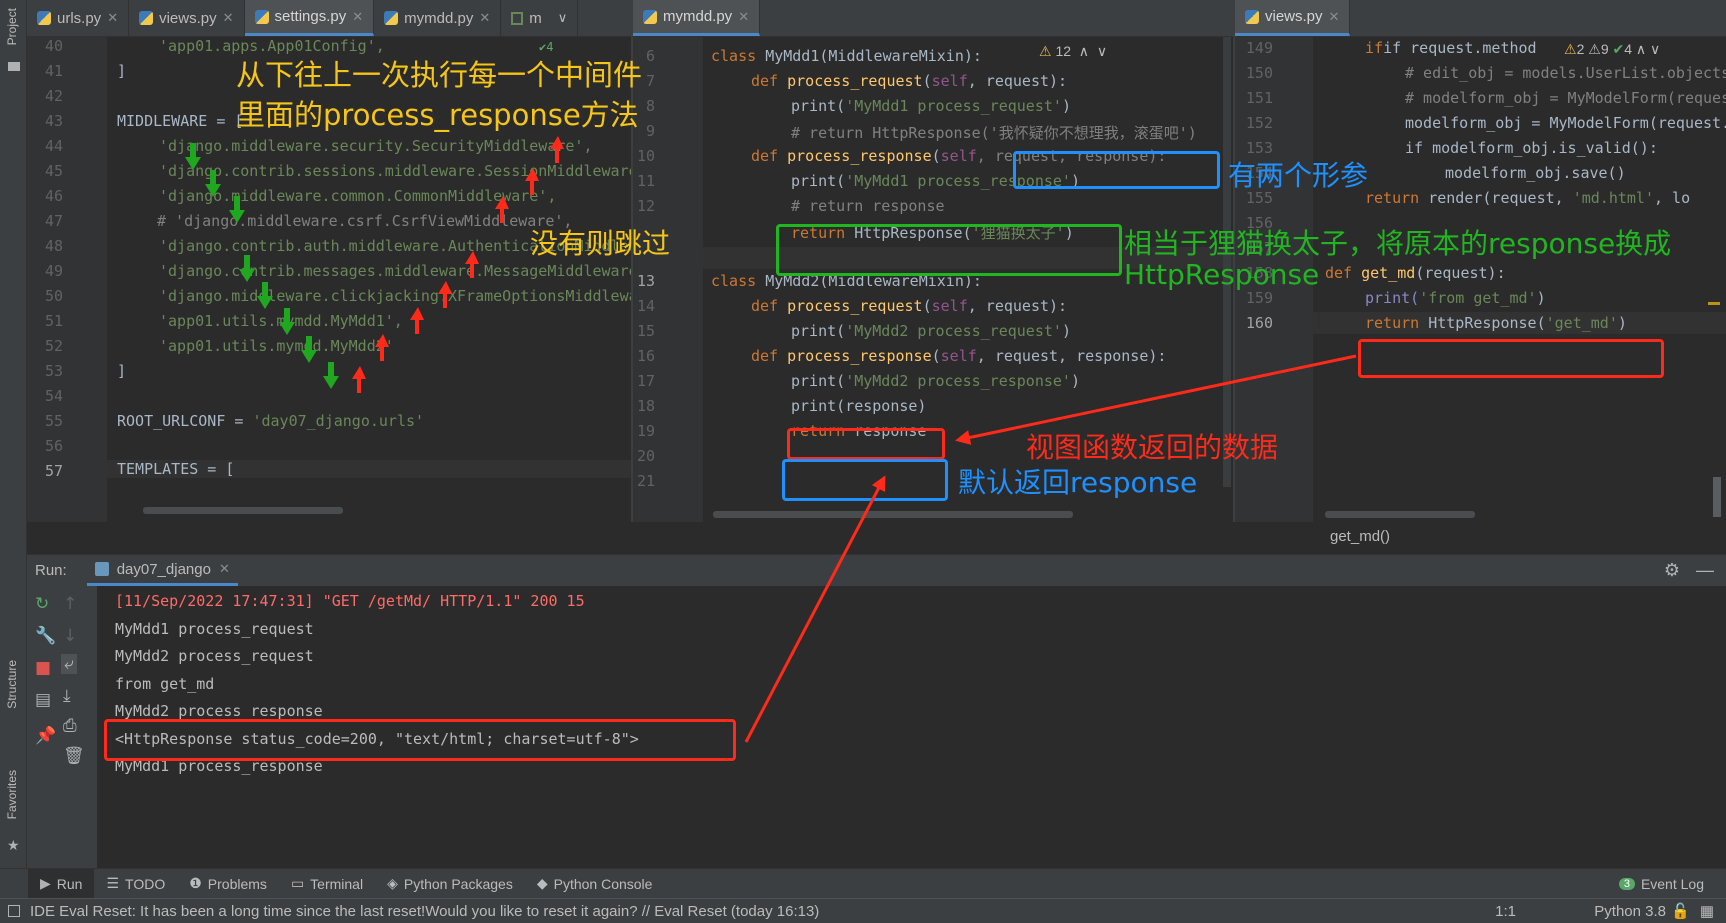 This screenshot has width=1726, height=923. What do you see at coordinates (276, 346) in the screenshot?
I see `code-line: 'app01.utils.mymdd.MyMdd2'` at bounding box center [276, 346].